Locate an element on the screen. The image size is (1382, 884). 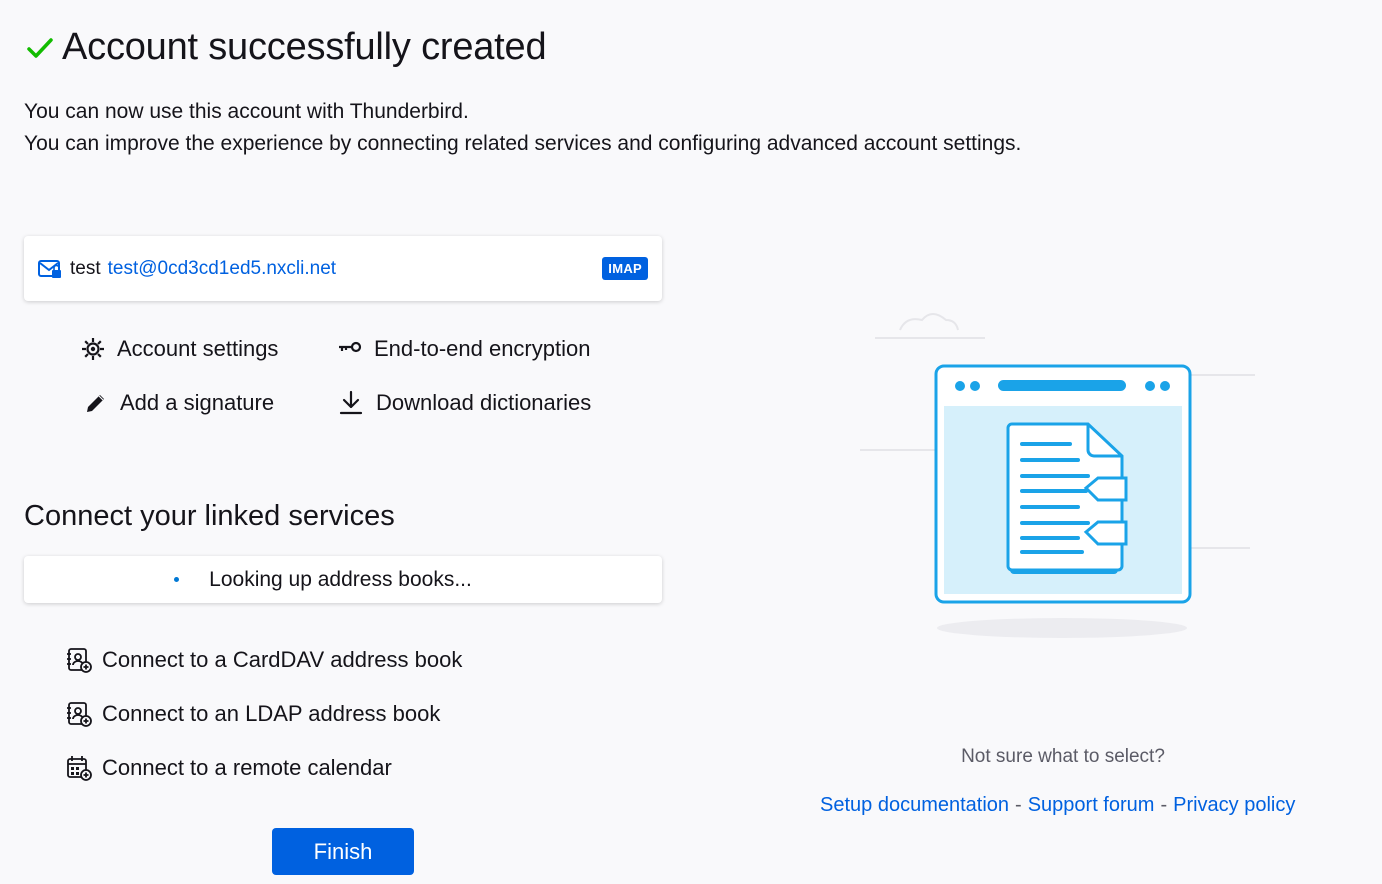
account-email: test@0cd3cd1ed5.nxcli.net is located at coordinates (222, 268).